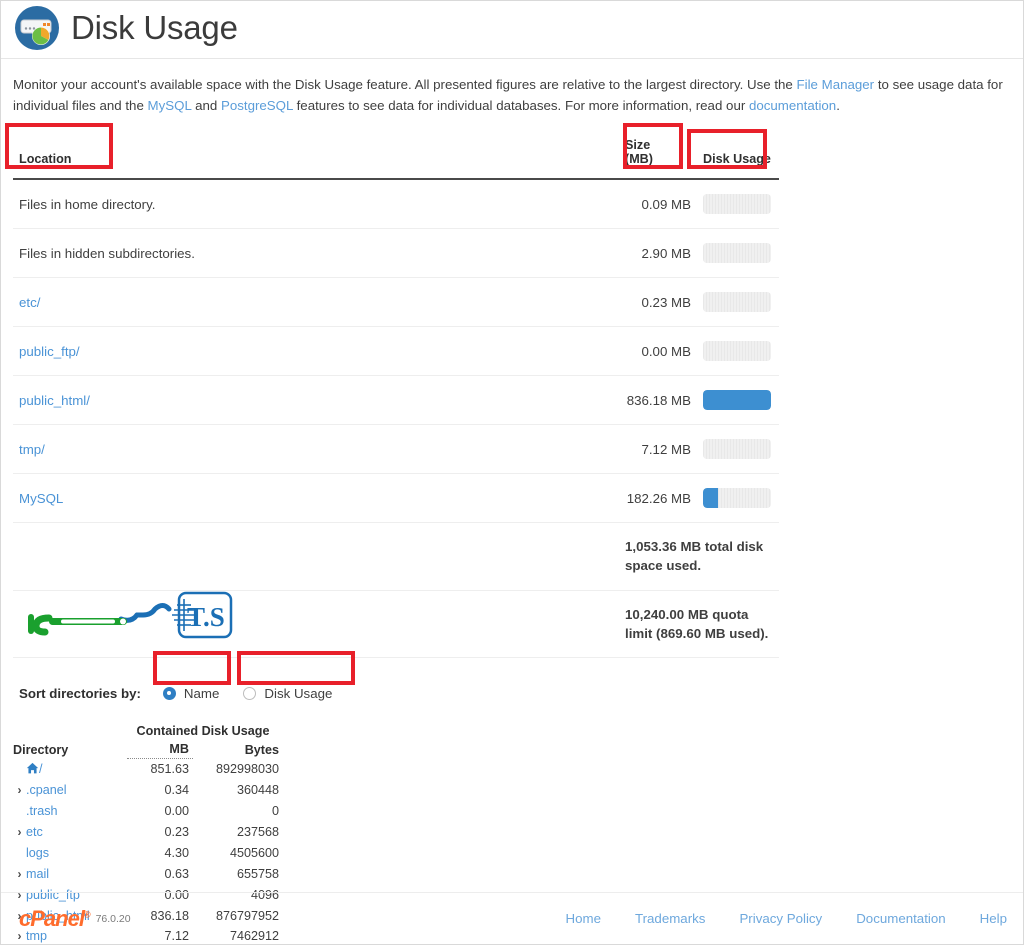  What do you see at coordinates (32, 768) in the screenshot?
I see `home-icon` at bounding box center [32, 768].